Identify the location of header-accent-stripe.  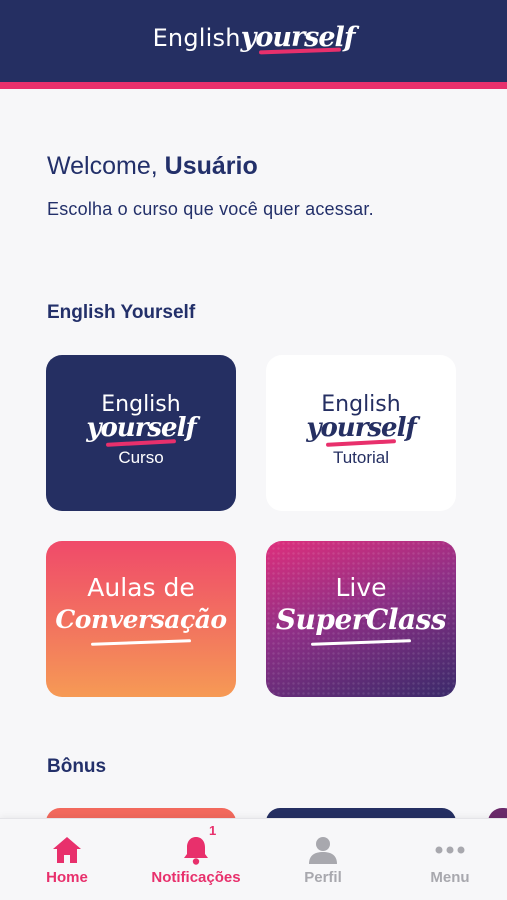
(253, 85).